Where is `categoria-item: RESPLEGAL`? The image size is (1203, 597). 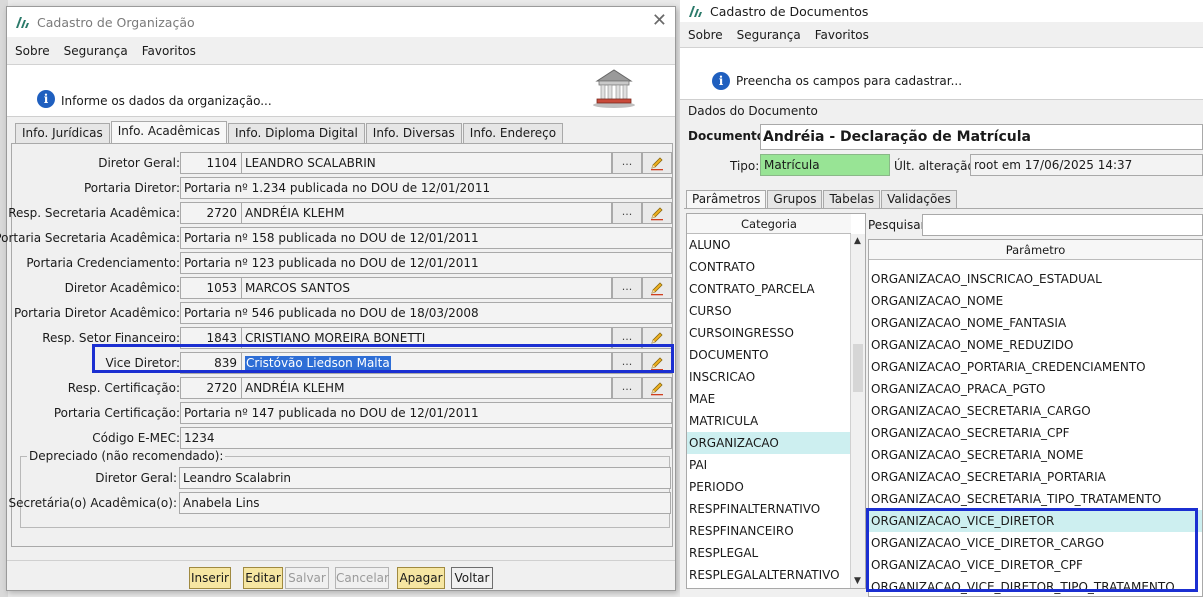
categoria-item: RESPLEGAL is located at coordinates (769, 553).